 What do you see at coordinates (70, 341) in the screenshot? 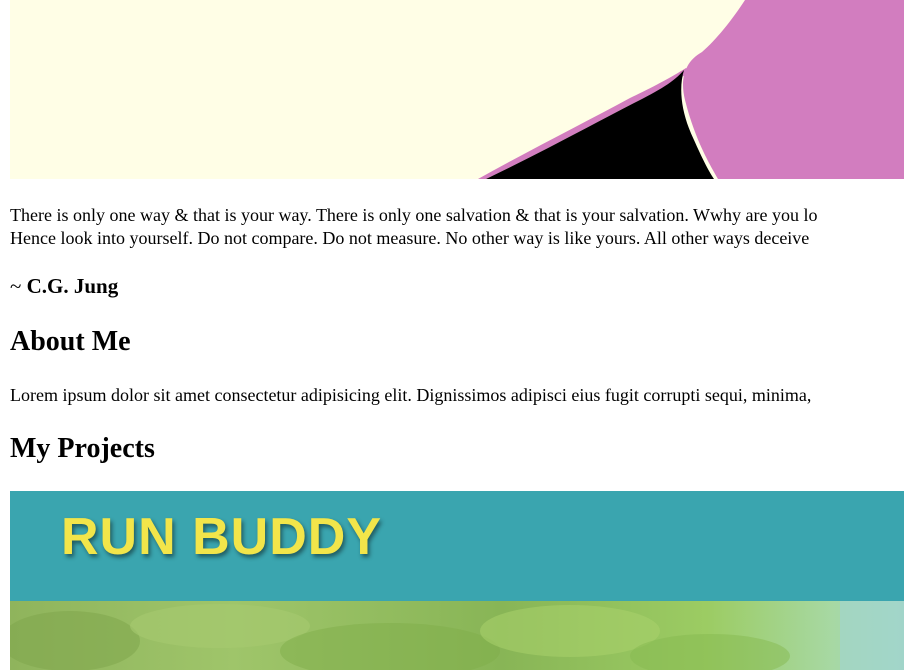
I see `about-heading: About Me` at bounding box center [70, 341].